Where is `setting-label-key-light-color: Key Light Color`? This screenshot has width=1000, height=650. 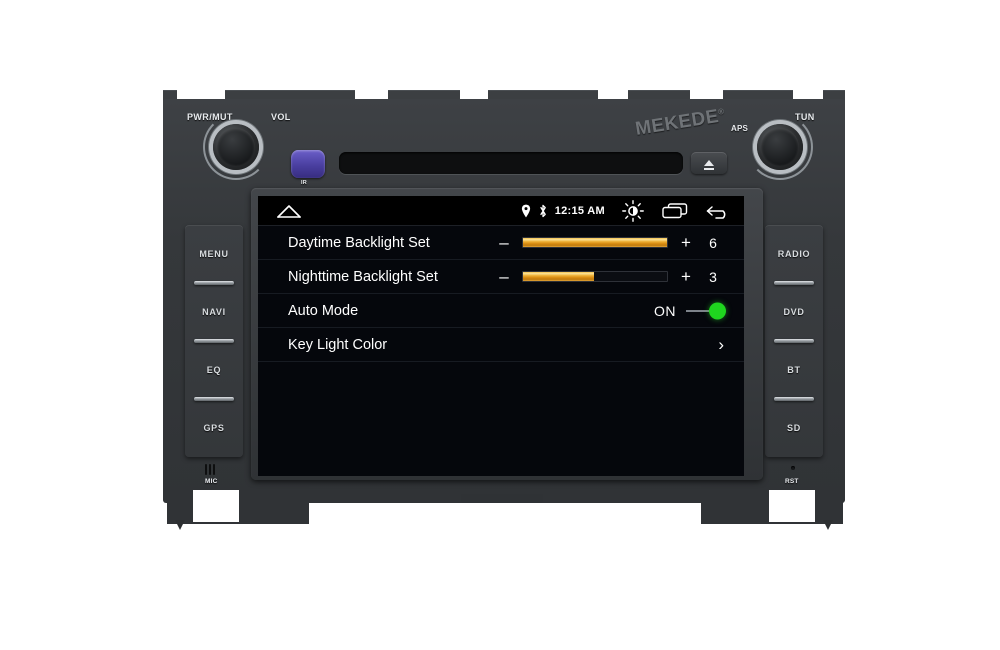
setting-label-key-light-color: Key Light Color is located at coordinates (338, 344).